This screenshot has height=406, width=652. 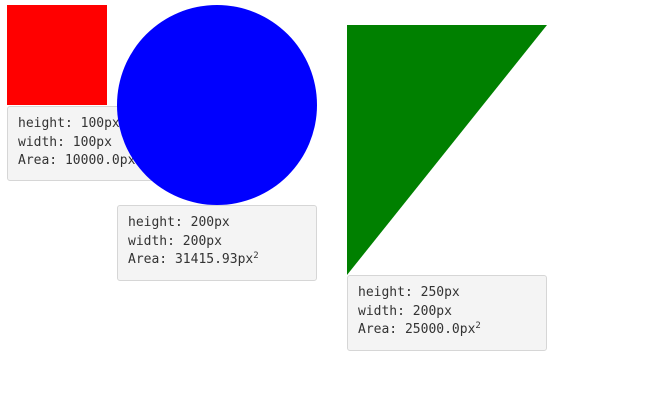 I want to click on circle-area-text: Area: 31415.93px, so click(x=191, y=259).